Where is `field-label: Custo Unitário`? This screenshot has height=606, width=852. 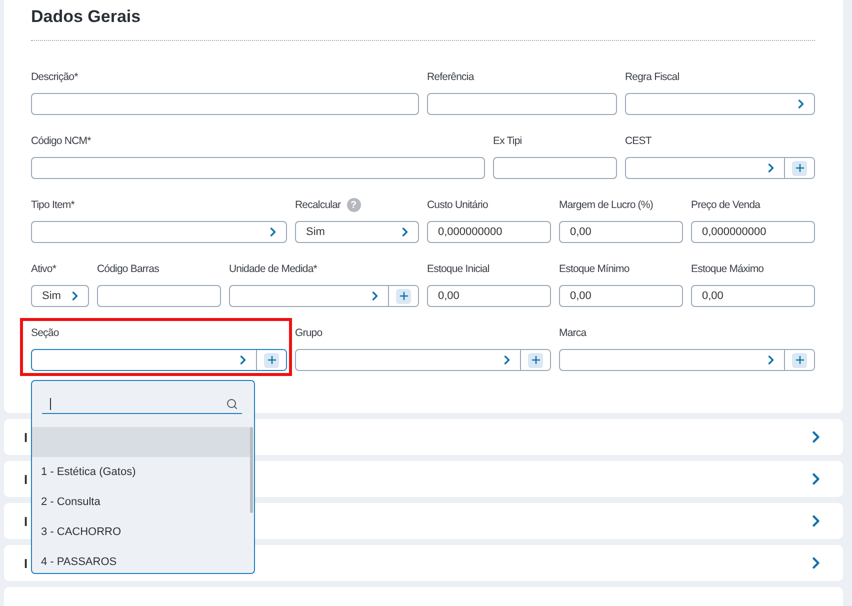 field-label: Custo Unitário is located at coordinates (457, 205).